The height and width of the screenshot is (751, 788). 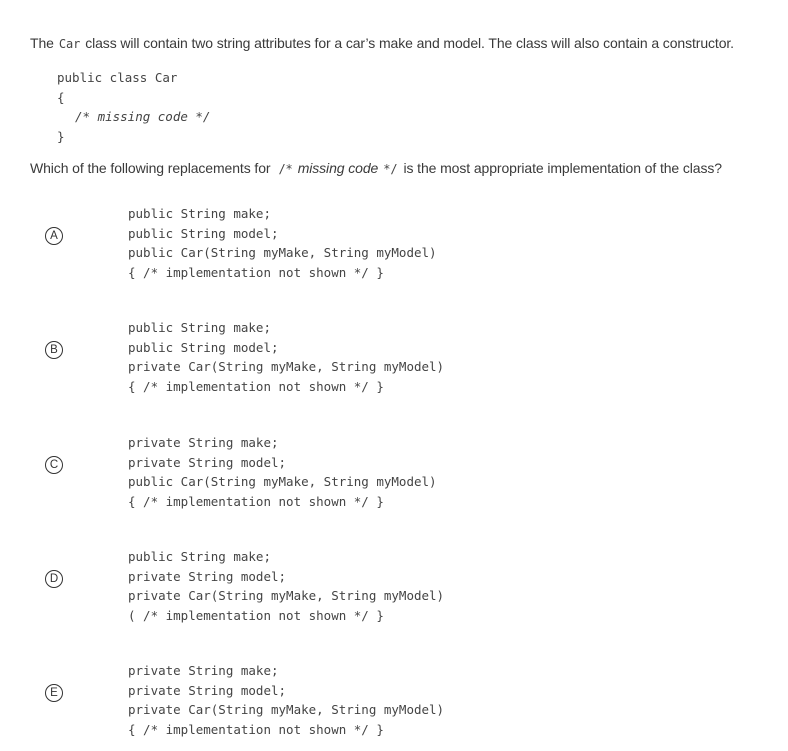 I want to click on choice-bubble-e: E, so click(x=54, y=693).